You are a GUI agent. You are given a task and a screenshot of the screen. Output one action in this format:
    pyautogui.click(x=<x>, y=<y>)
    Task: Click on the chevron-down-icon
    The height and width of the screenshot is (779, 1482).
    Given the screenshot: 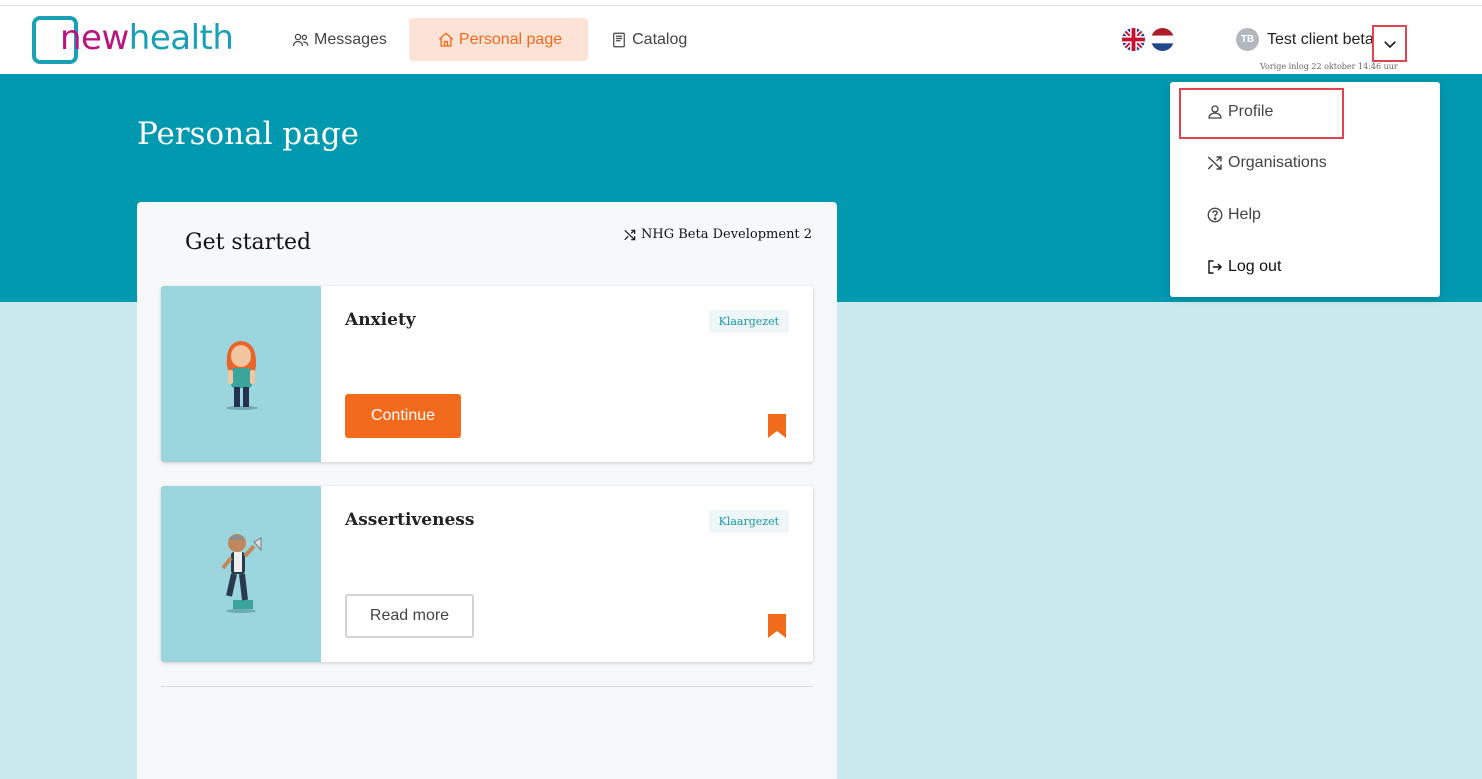 What is the action you would take?
    pyautogui.click(x=1389, y=44)
    